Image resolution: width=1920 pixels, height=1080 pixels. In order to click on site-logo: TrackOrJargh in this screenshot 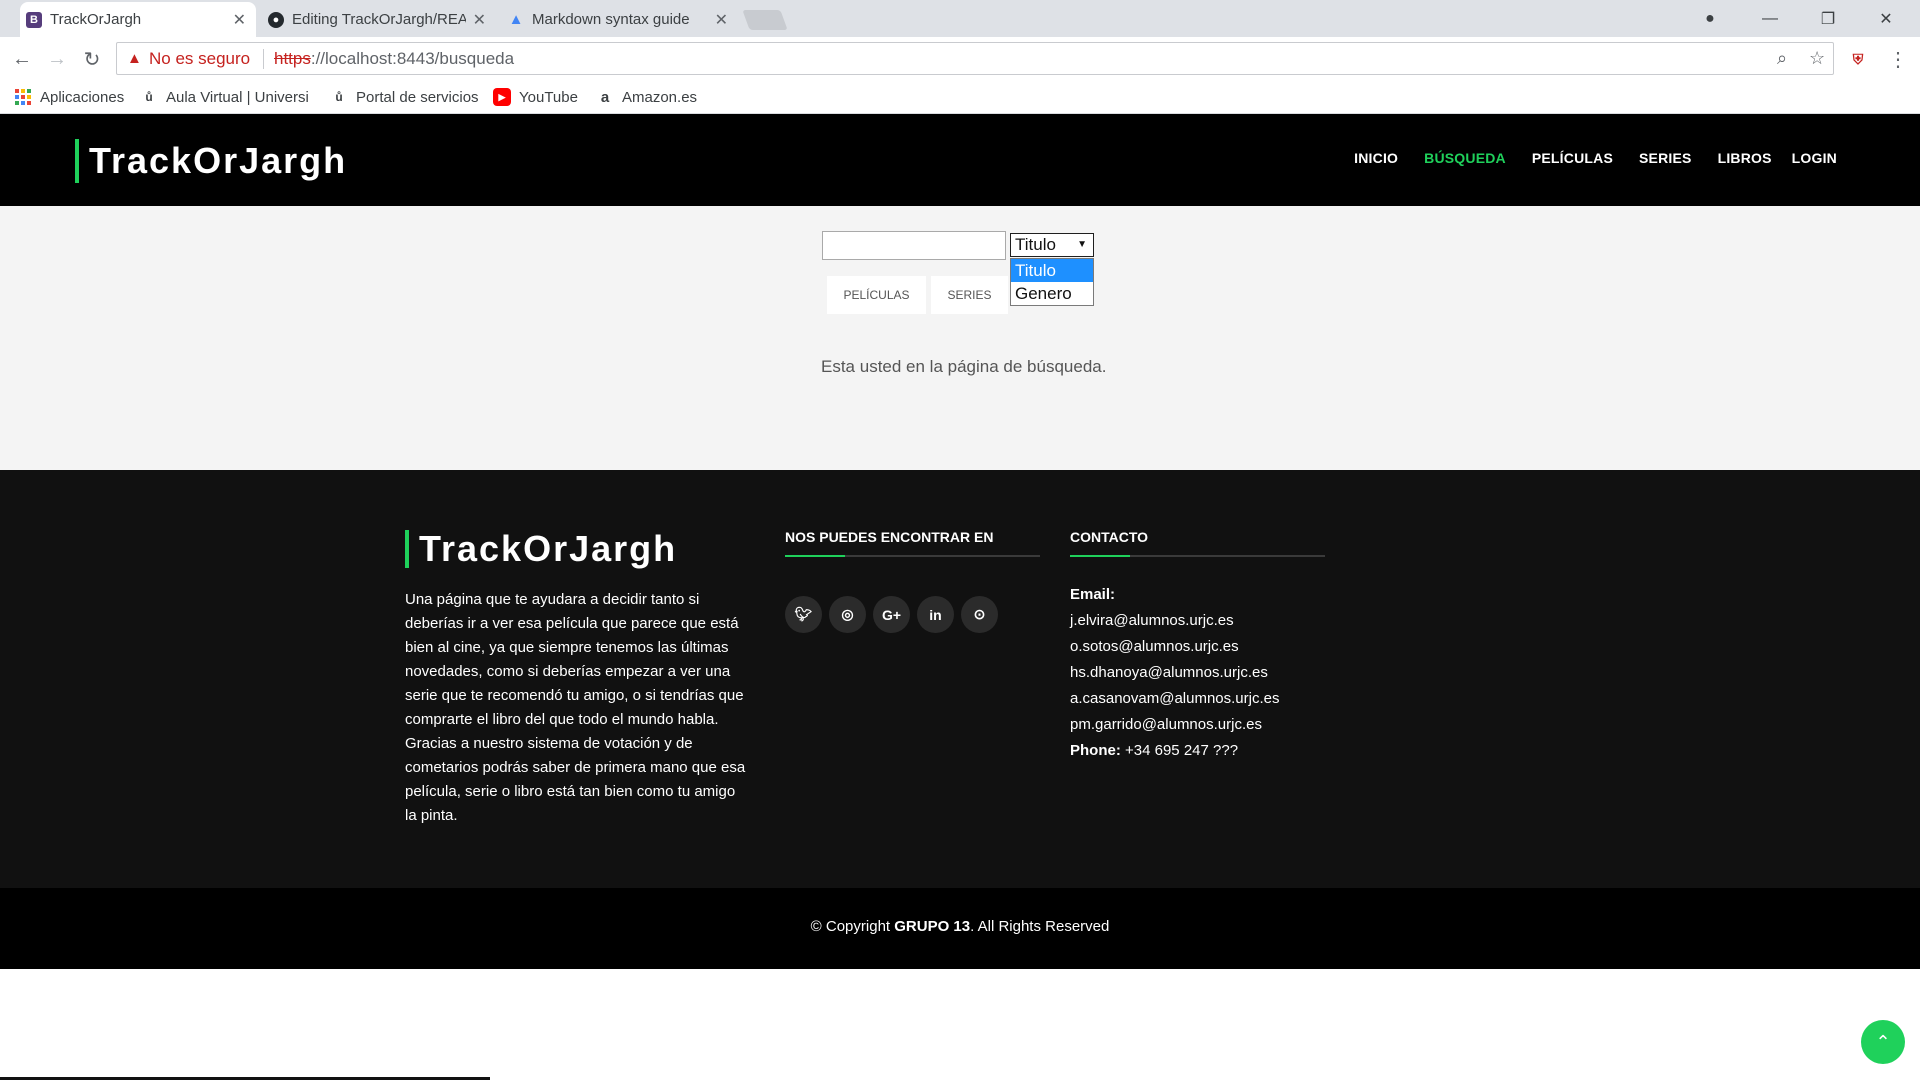, I will do `click(211, 161)`.